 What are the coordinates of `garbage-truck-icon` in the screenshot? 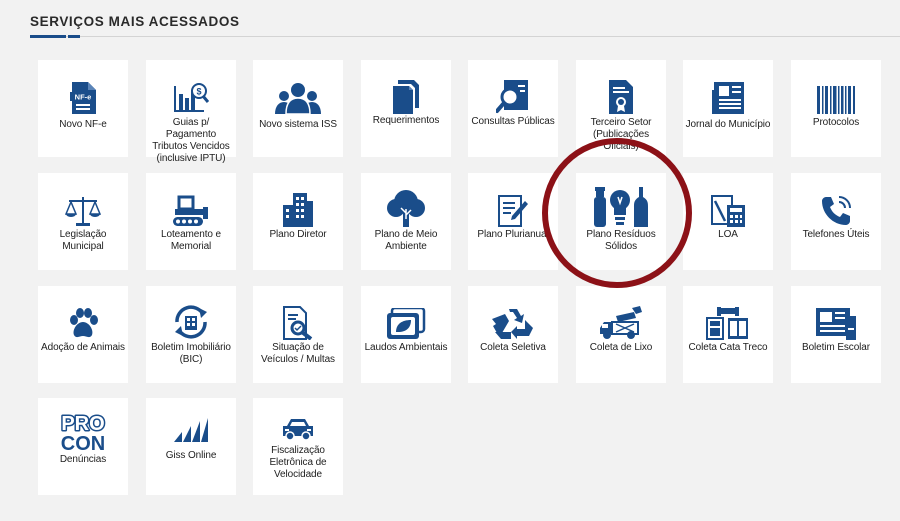 It's located at (621, 321).